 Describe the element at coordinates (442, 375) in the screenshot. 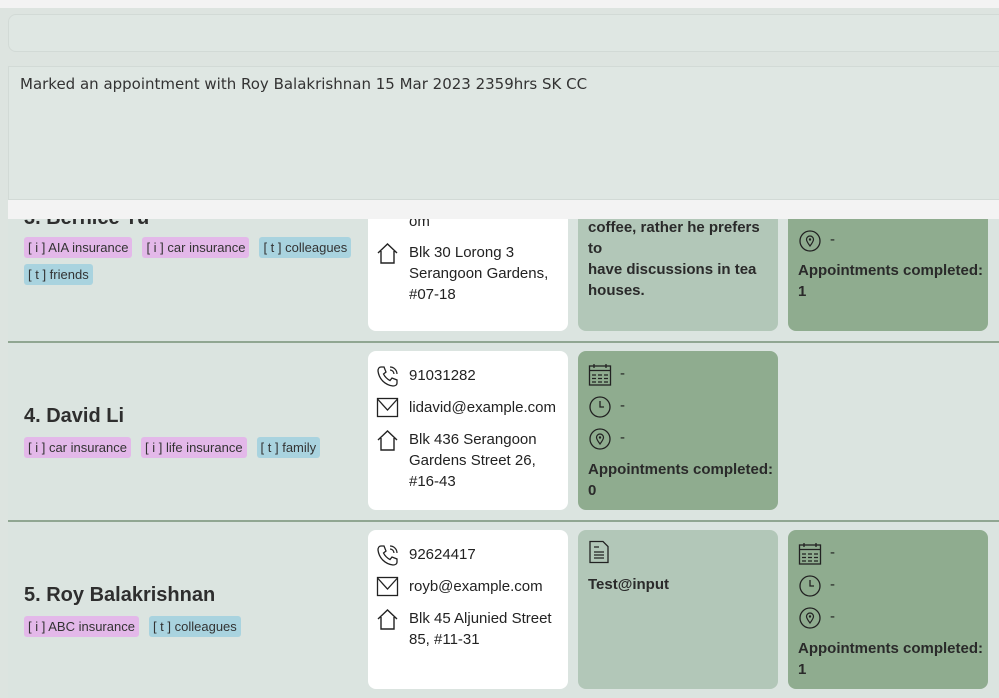

I see `phone-text: 91031282` at that location.